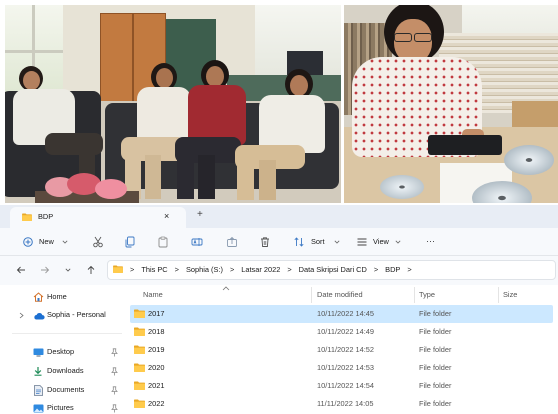 The height and width of the screenshot is (414, 558). I want to click on more-label: ···, so click(430, 241).